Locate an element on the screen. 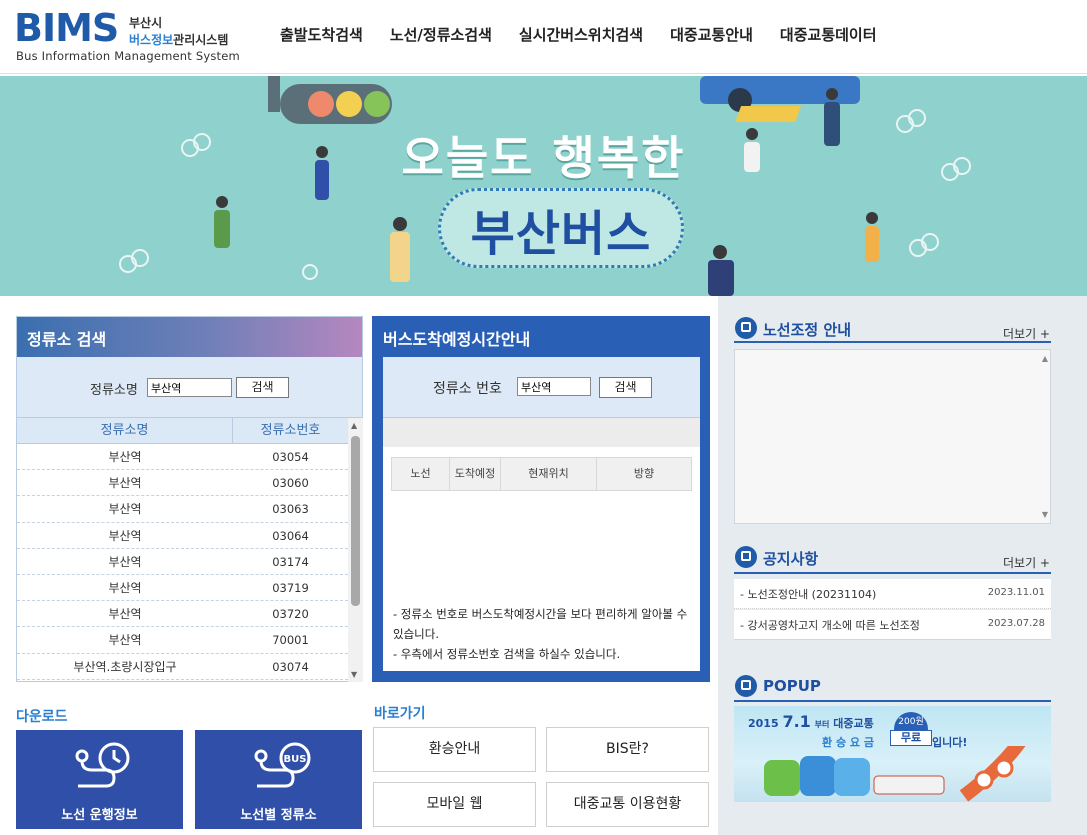 Image resolution: width=1087 pixels, height=835 pixels. stop-table-header: 정류소명 정류소번호 is located at coordinates (182, 431).